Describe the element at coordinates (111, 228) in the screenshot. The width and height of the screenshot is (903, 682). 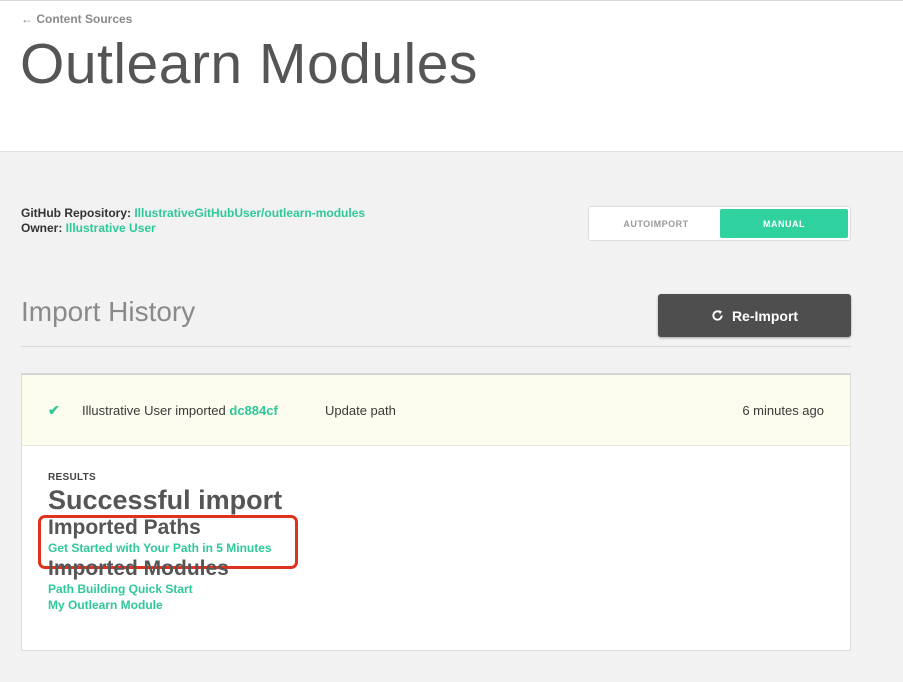
I see `owner-link: Illustrative User` at that location.